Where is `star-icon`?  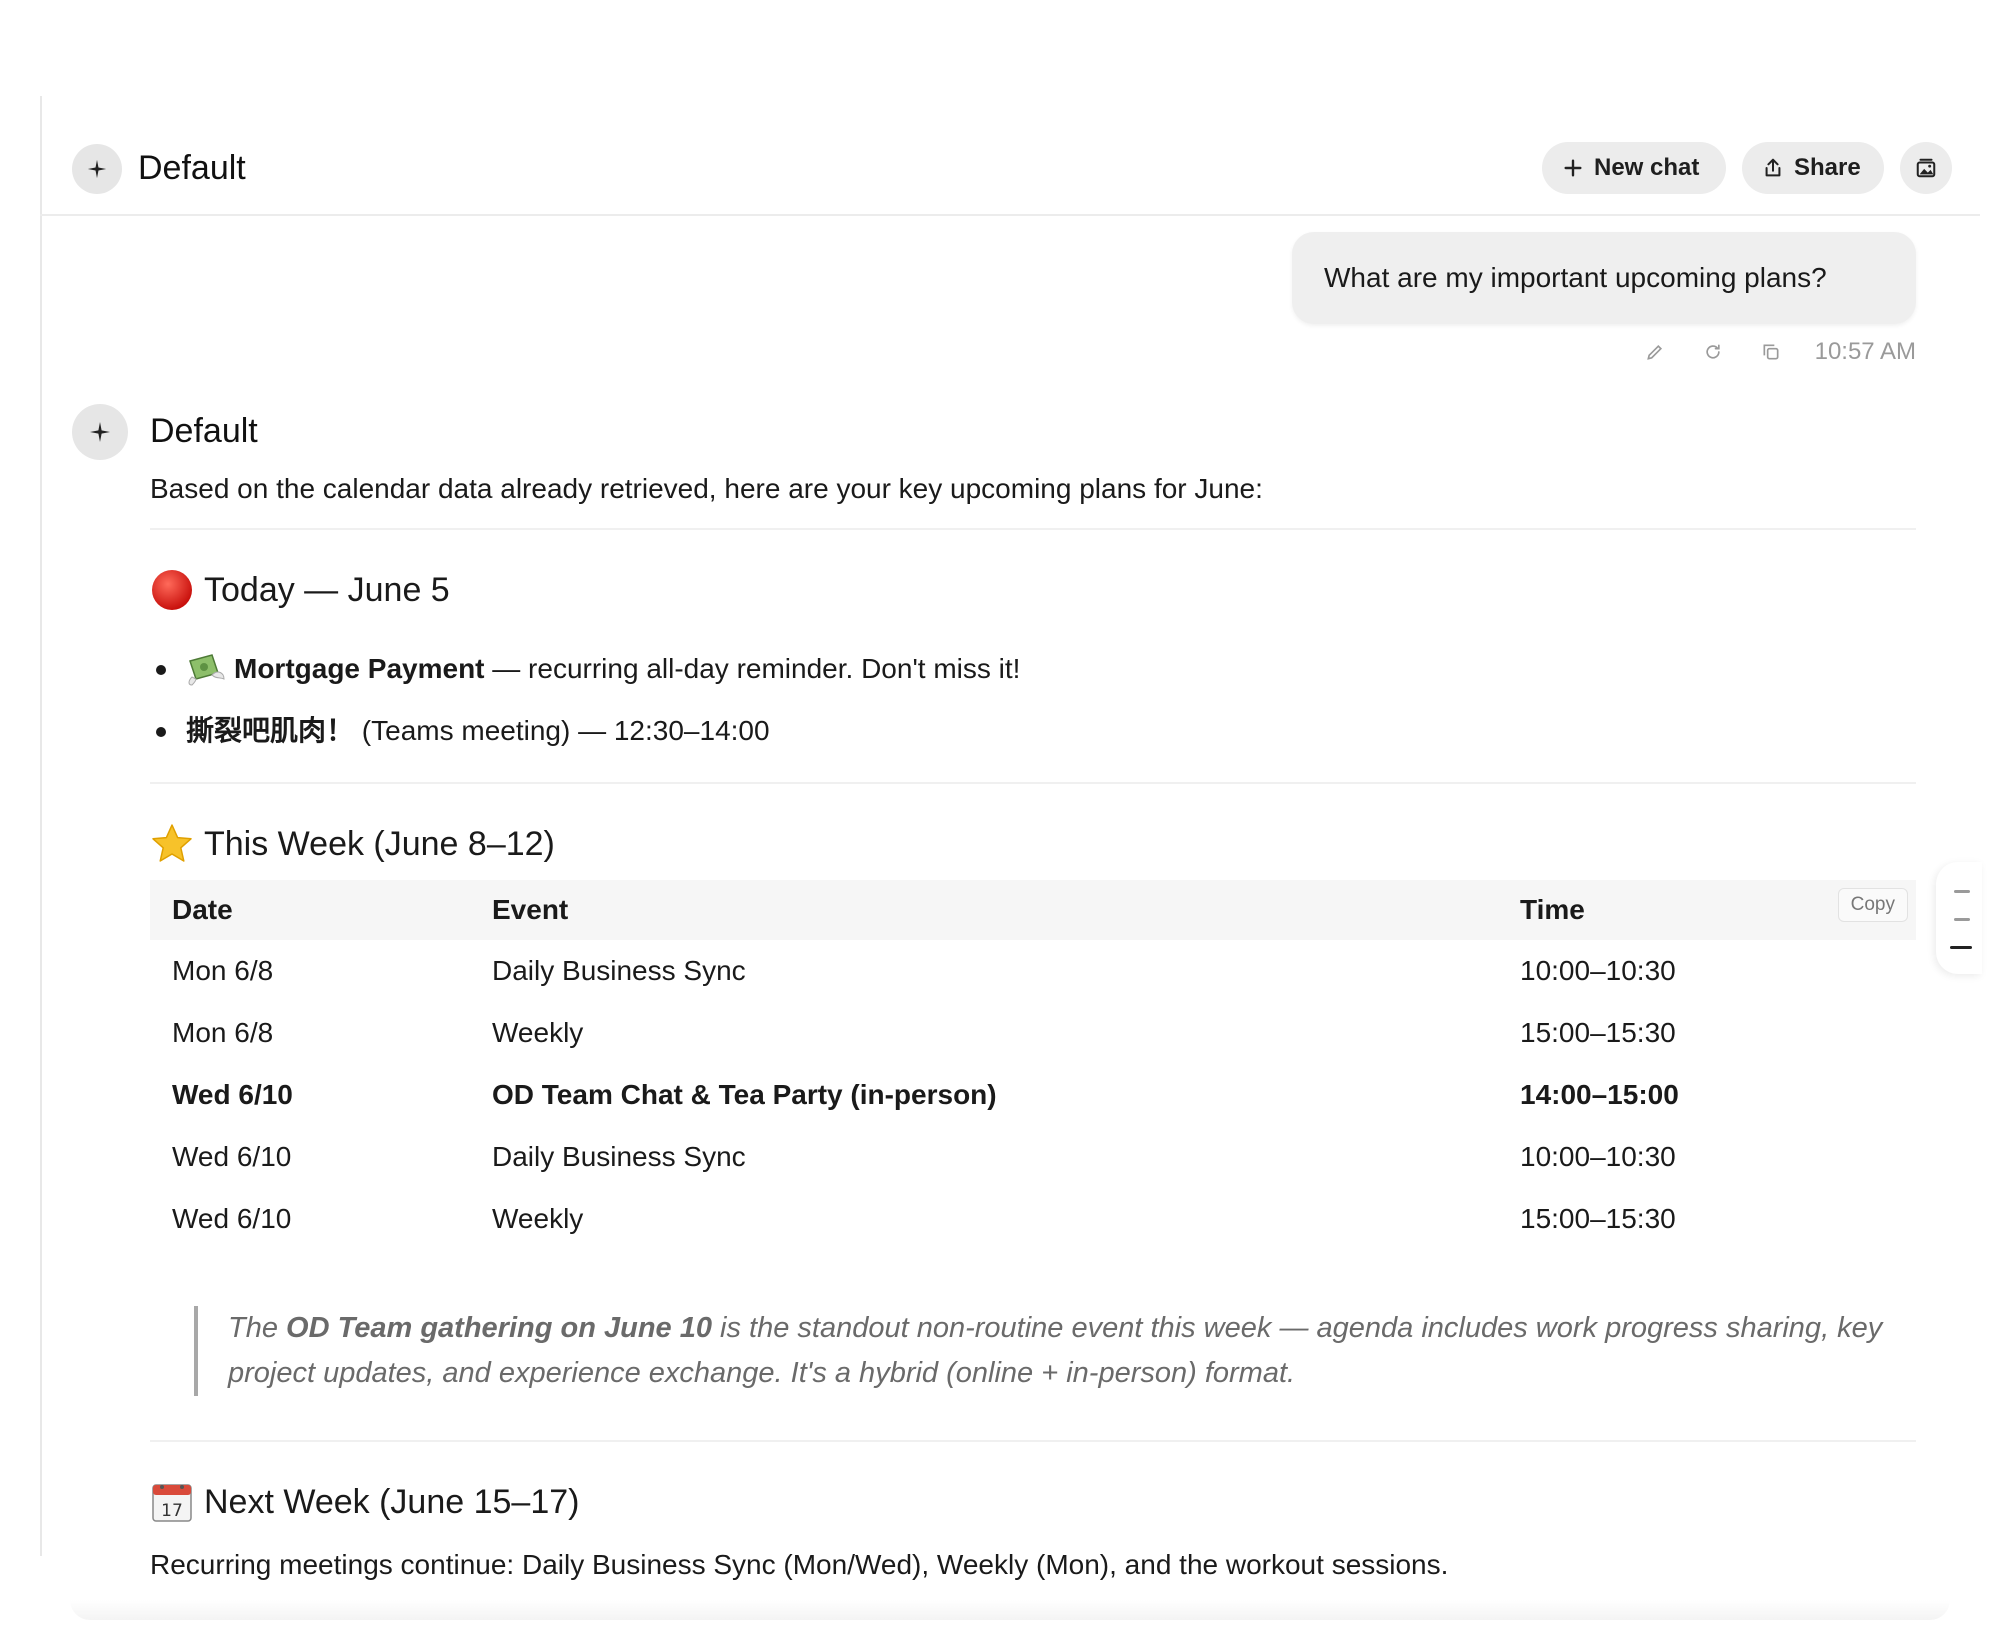
star-icon is located at coordinates (172, 844).